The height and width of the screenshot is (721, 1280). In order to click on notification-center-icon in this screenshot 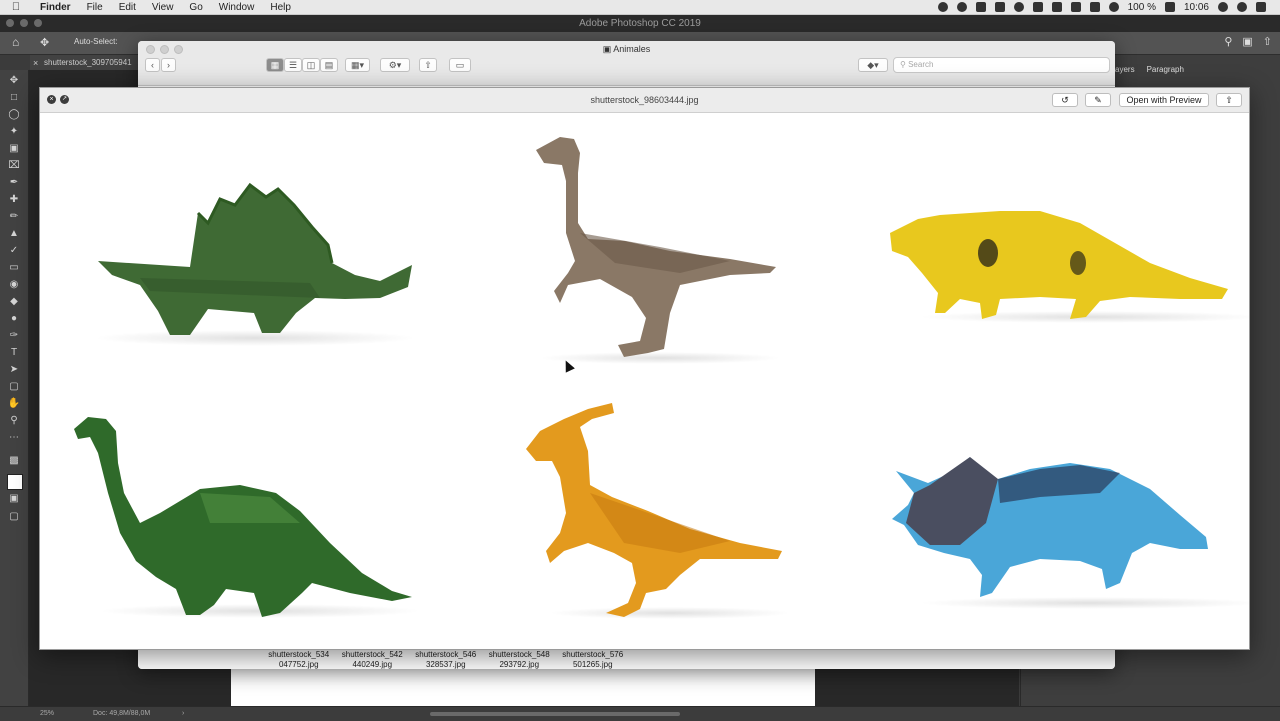, I will do `click(1261, 7)`.